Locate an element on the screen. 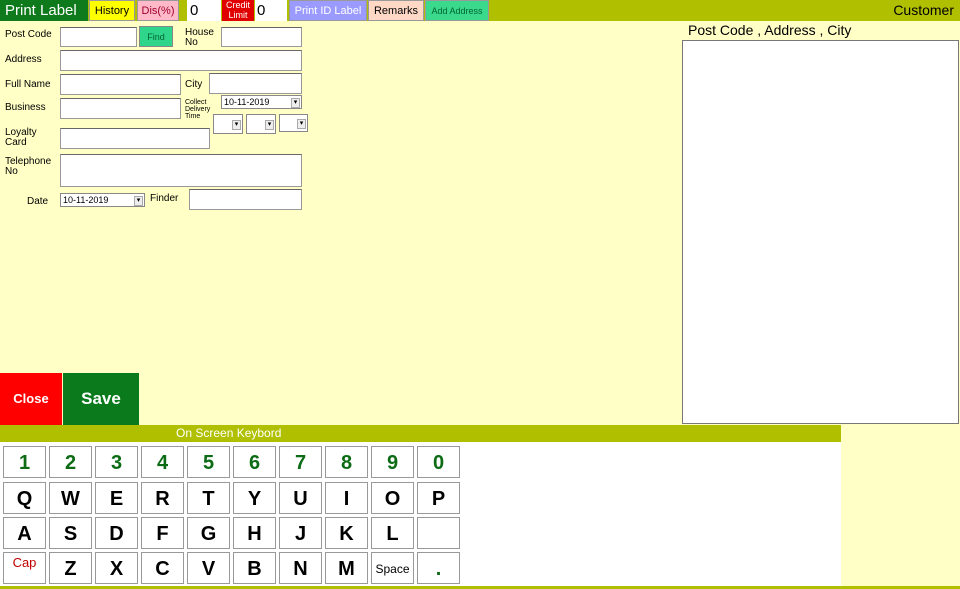 The width and height of the screenshot is (960, 589). collect-delivery-time-label: Collect Delivery Time is located at coordinates (198, 109).